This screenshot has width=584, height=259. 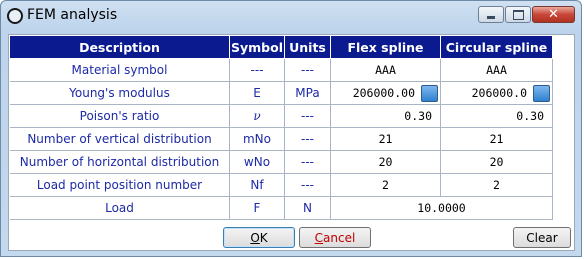 I want to click on window-controls: ✕, so click(x=526, y=15).